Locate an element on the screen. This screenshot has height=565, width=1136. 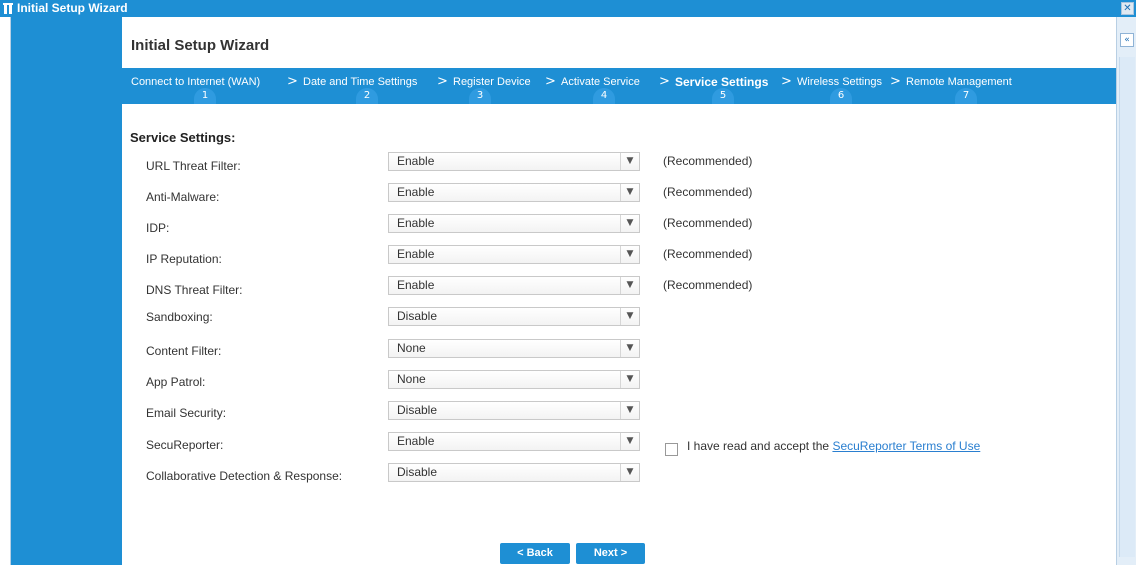
anti-malware-label: Anti-Malware: is located at coordinates (183, 197).